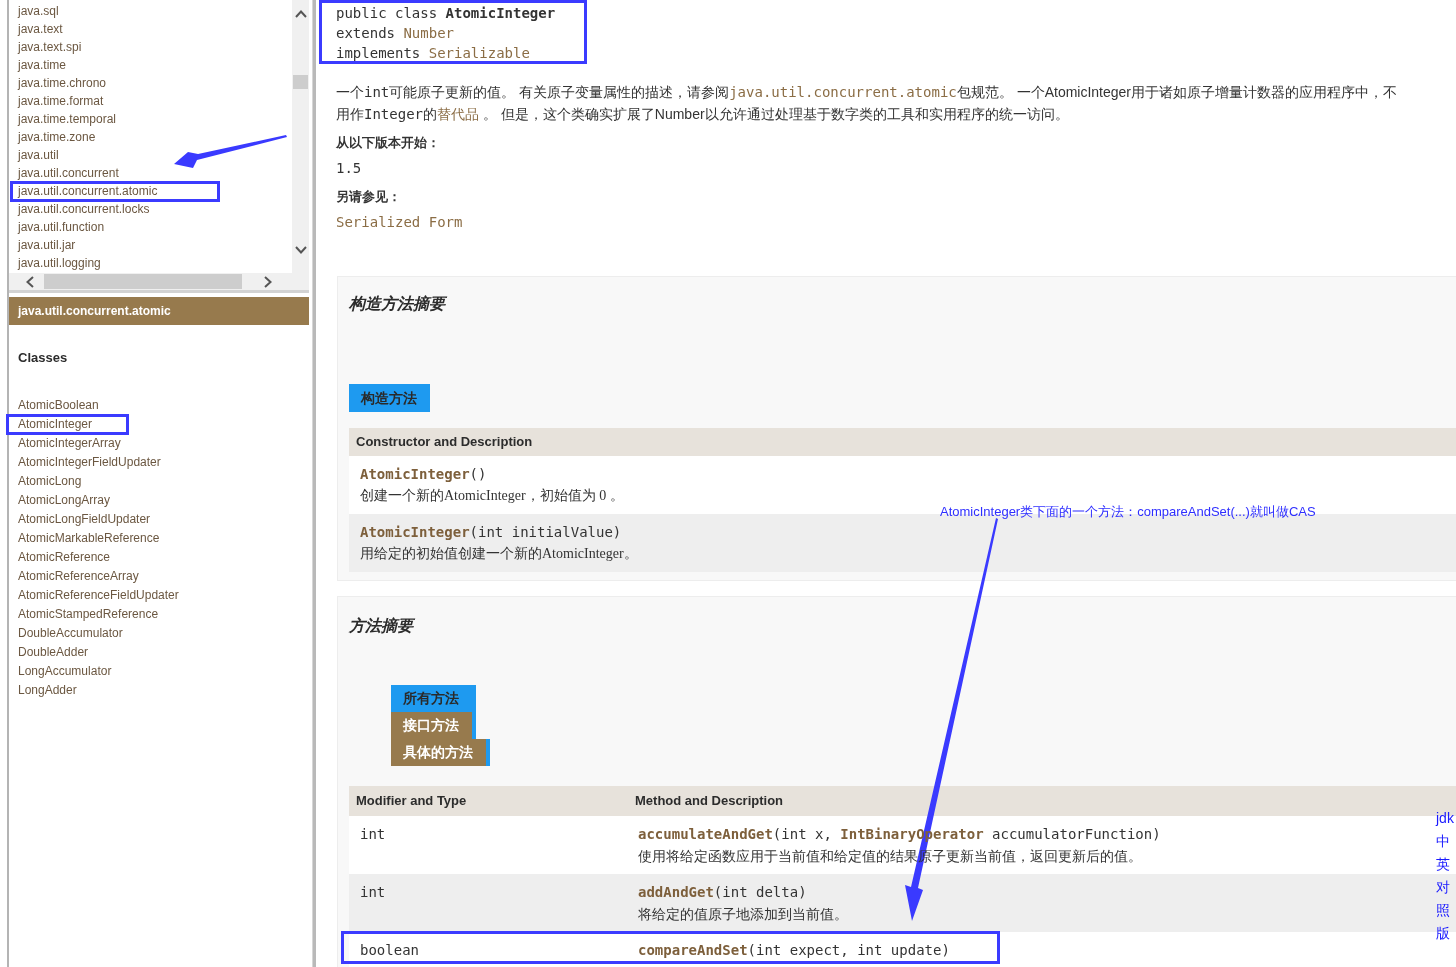 The image size is (1456, 967). I want to click on chevron-up-icon, so click(300, 14).